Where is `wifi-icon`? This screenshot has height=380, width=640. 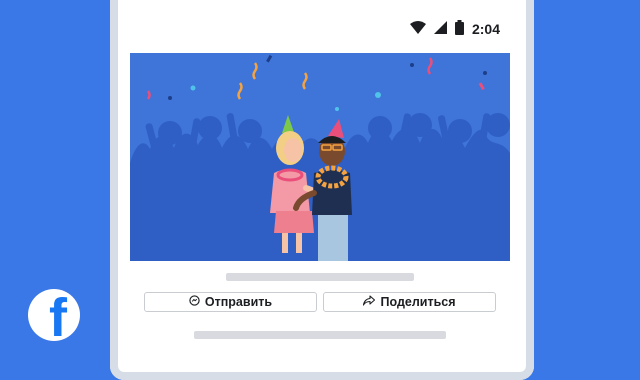 wifi-icon is located at coordinates (417, 29).